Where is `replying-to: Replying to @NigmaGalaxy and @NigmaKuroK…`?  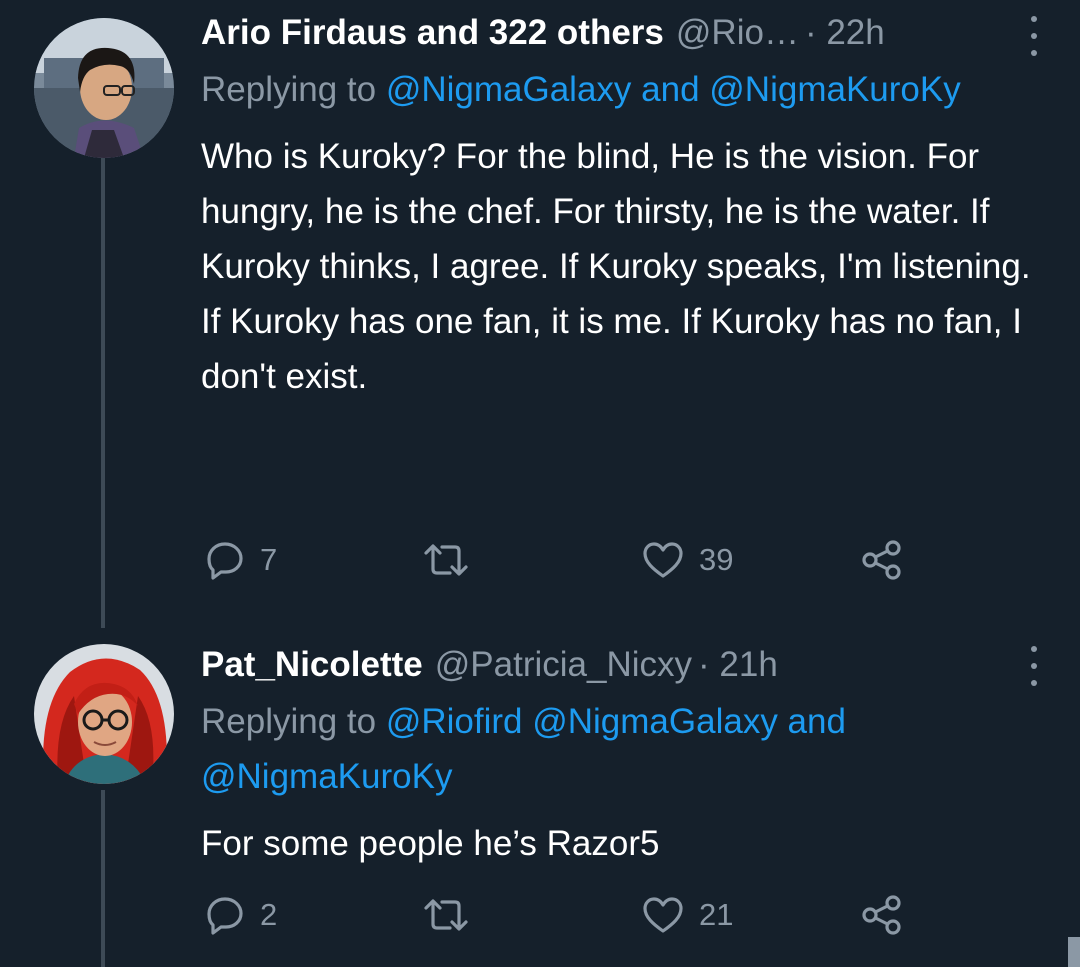 replying-to: Replying to @NigmaGalaxy and @NigmaKuroK… is located at coordinates (621, 89).